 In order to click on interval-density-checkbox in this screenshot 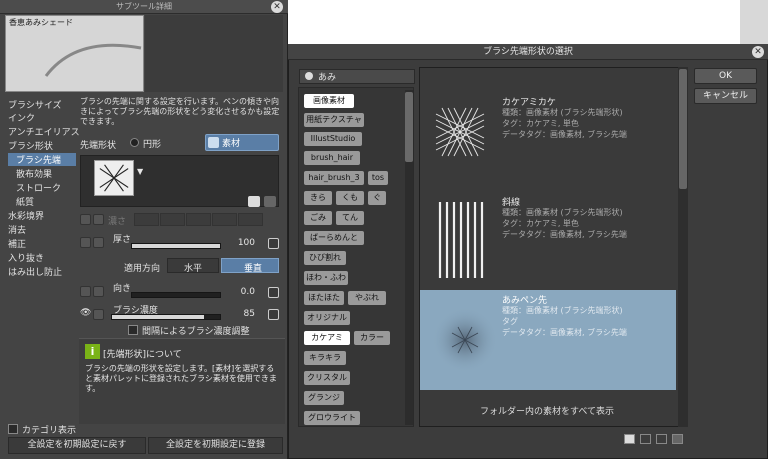, I will do `click(133, 330)`.